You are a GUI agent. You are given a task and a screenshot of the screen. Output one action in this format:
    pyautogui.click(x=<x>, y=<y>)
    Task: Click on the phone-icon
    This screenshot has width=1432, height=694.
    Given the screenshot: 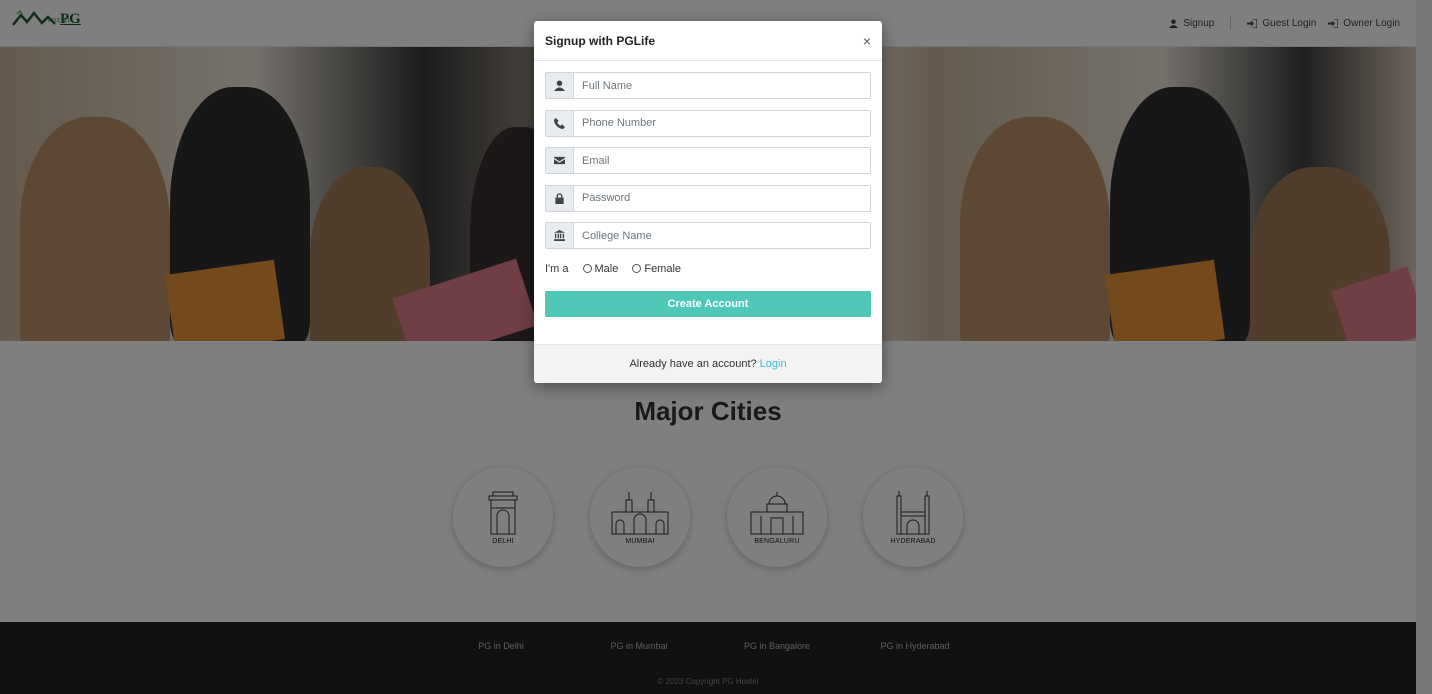 What is the action you would take?
    pyautogui.click(x=560, y=123)
    